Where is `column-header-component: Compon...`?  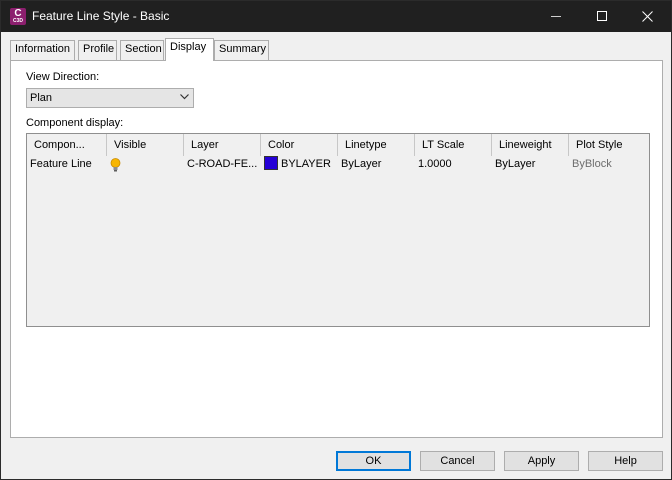
column-header-component: Compon... is located at coordinates (67, 145).